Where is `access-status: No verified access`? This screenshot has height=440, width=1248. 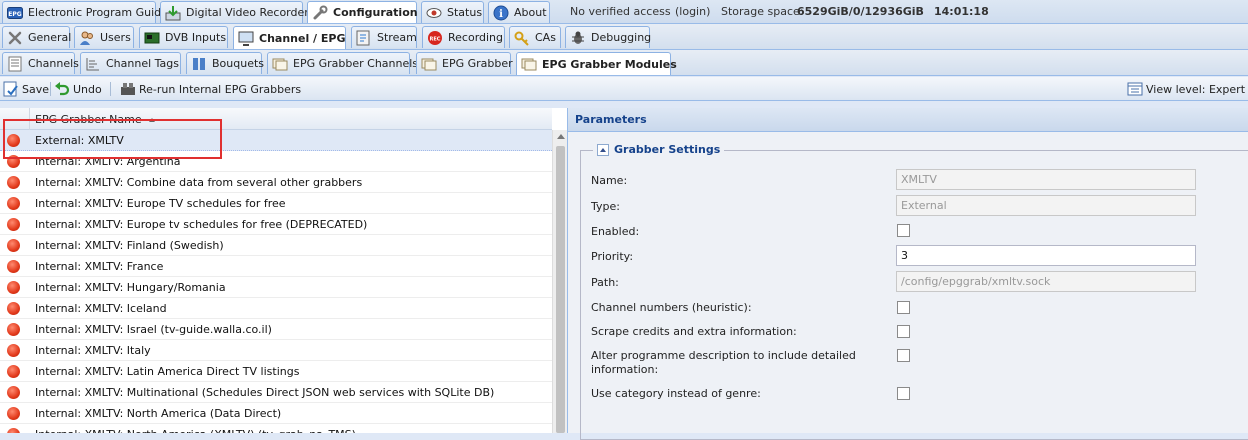
access-status: No verified access is located at coordinates (620, 11).